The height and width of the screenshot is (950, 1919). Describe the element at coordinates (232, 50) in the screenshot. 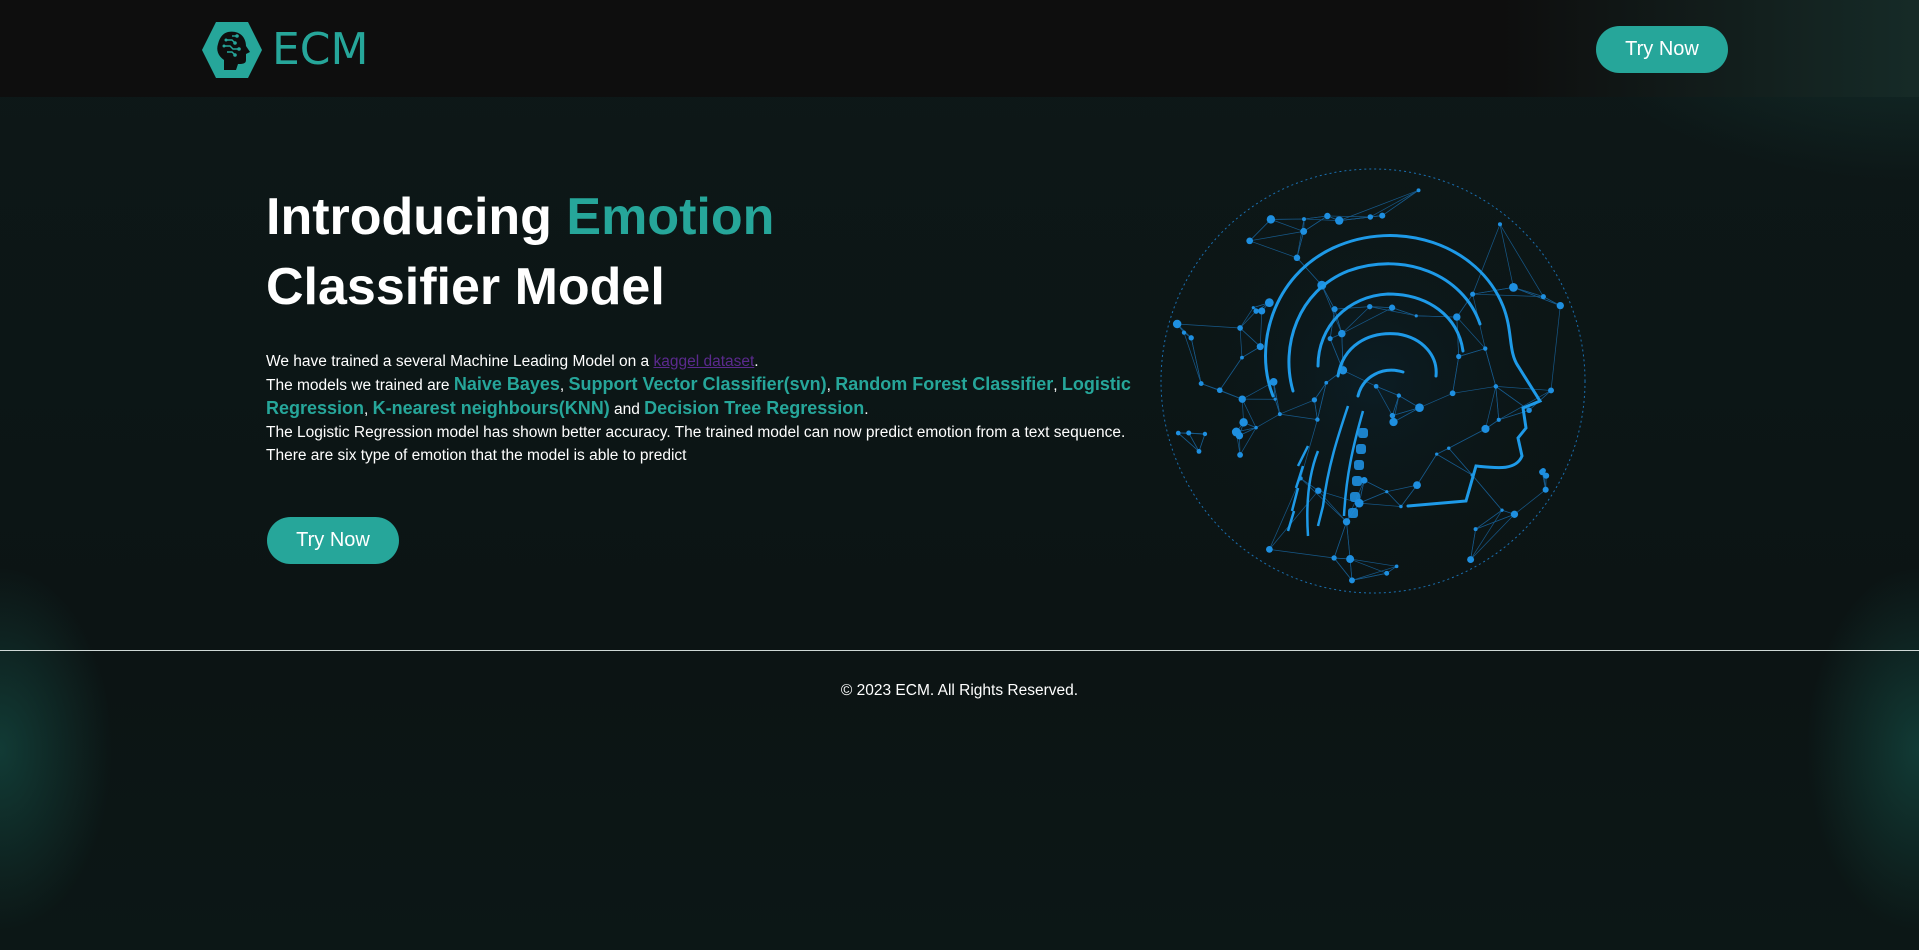

I see `head-circuit-icon` at that location.